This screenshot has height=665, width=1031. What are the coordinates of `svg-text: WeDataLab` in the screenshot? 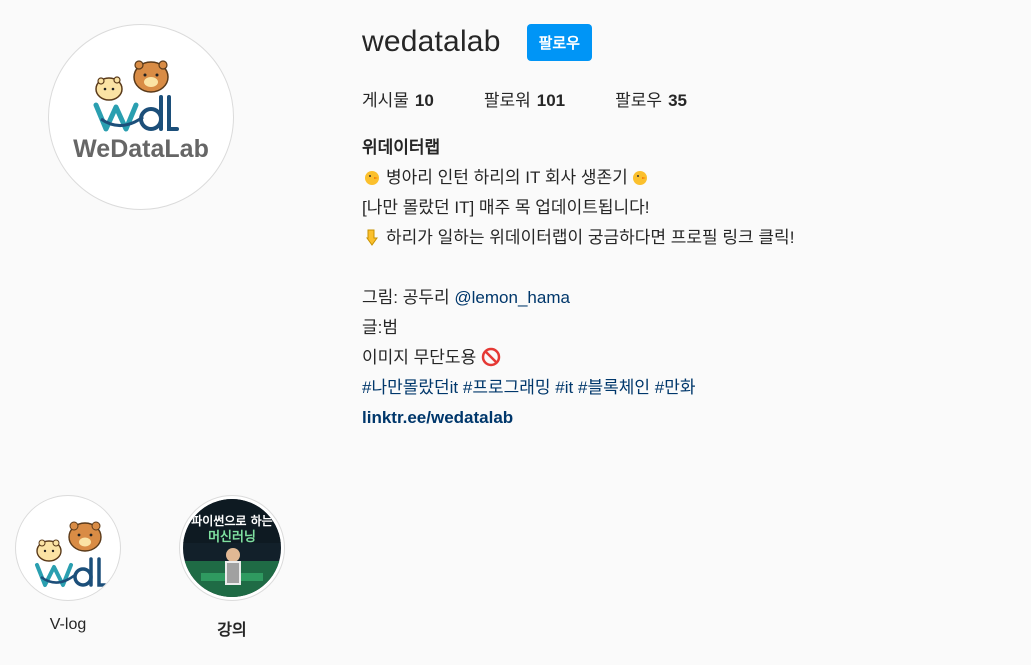 It's located at (141, 149).